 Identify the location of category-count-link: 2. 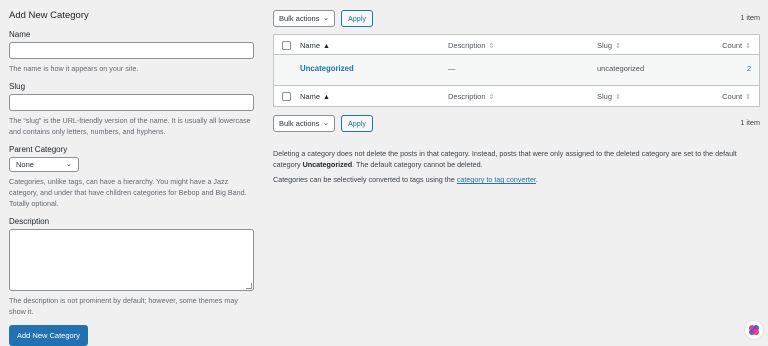
(749, 68).